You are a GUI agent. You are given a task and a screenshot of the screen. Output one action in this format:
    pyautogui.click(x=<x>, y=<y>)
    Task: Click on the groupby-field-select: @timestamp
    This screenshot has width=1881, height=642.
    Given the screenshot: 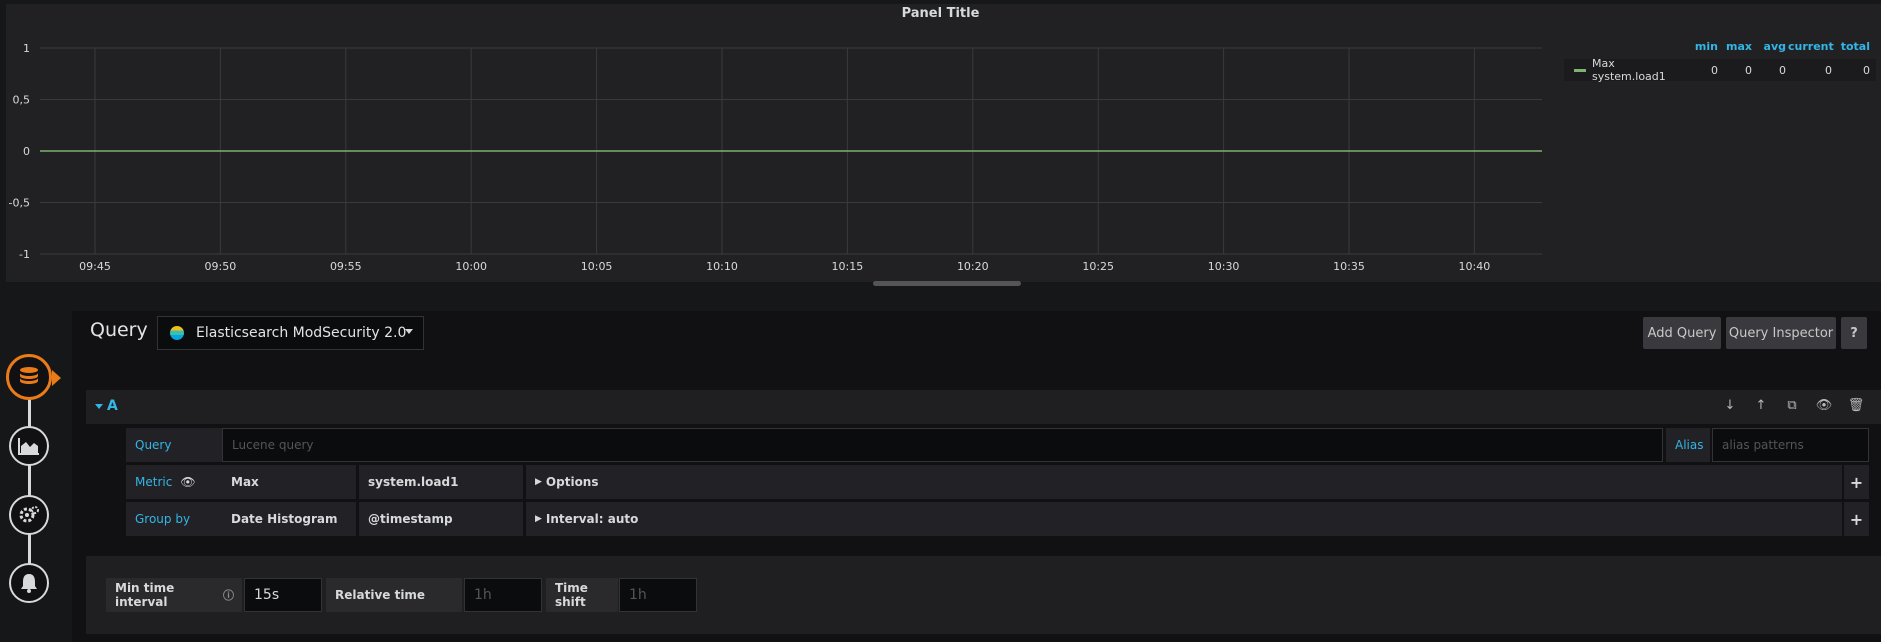 What is the action you would take?
    pyautogui.click(x=441, y=519)
    